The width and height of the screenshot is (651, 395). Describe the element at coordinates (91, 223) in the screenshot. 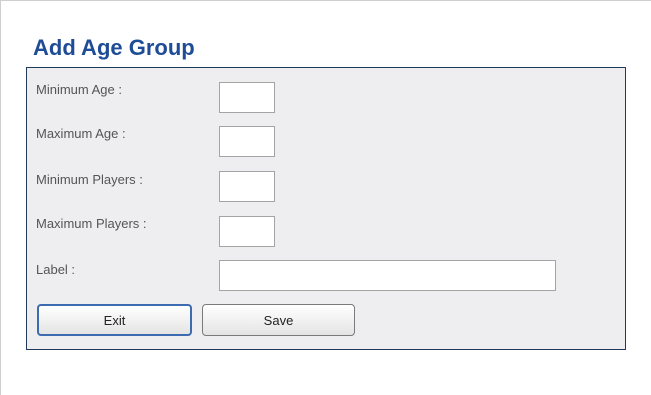

I see `maximum-players-label: Maximum Players :` at that location.